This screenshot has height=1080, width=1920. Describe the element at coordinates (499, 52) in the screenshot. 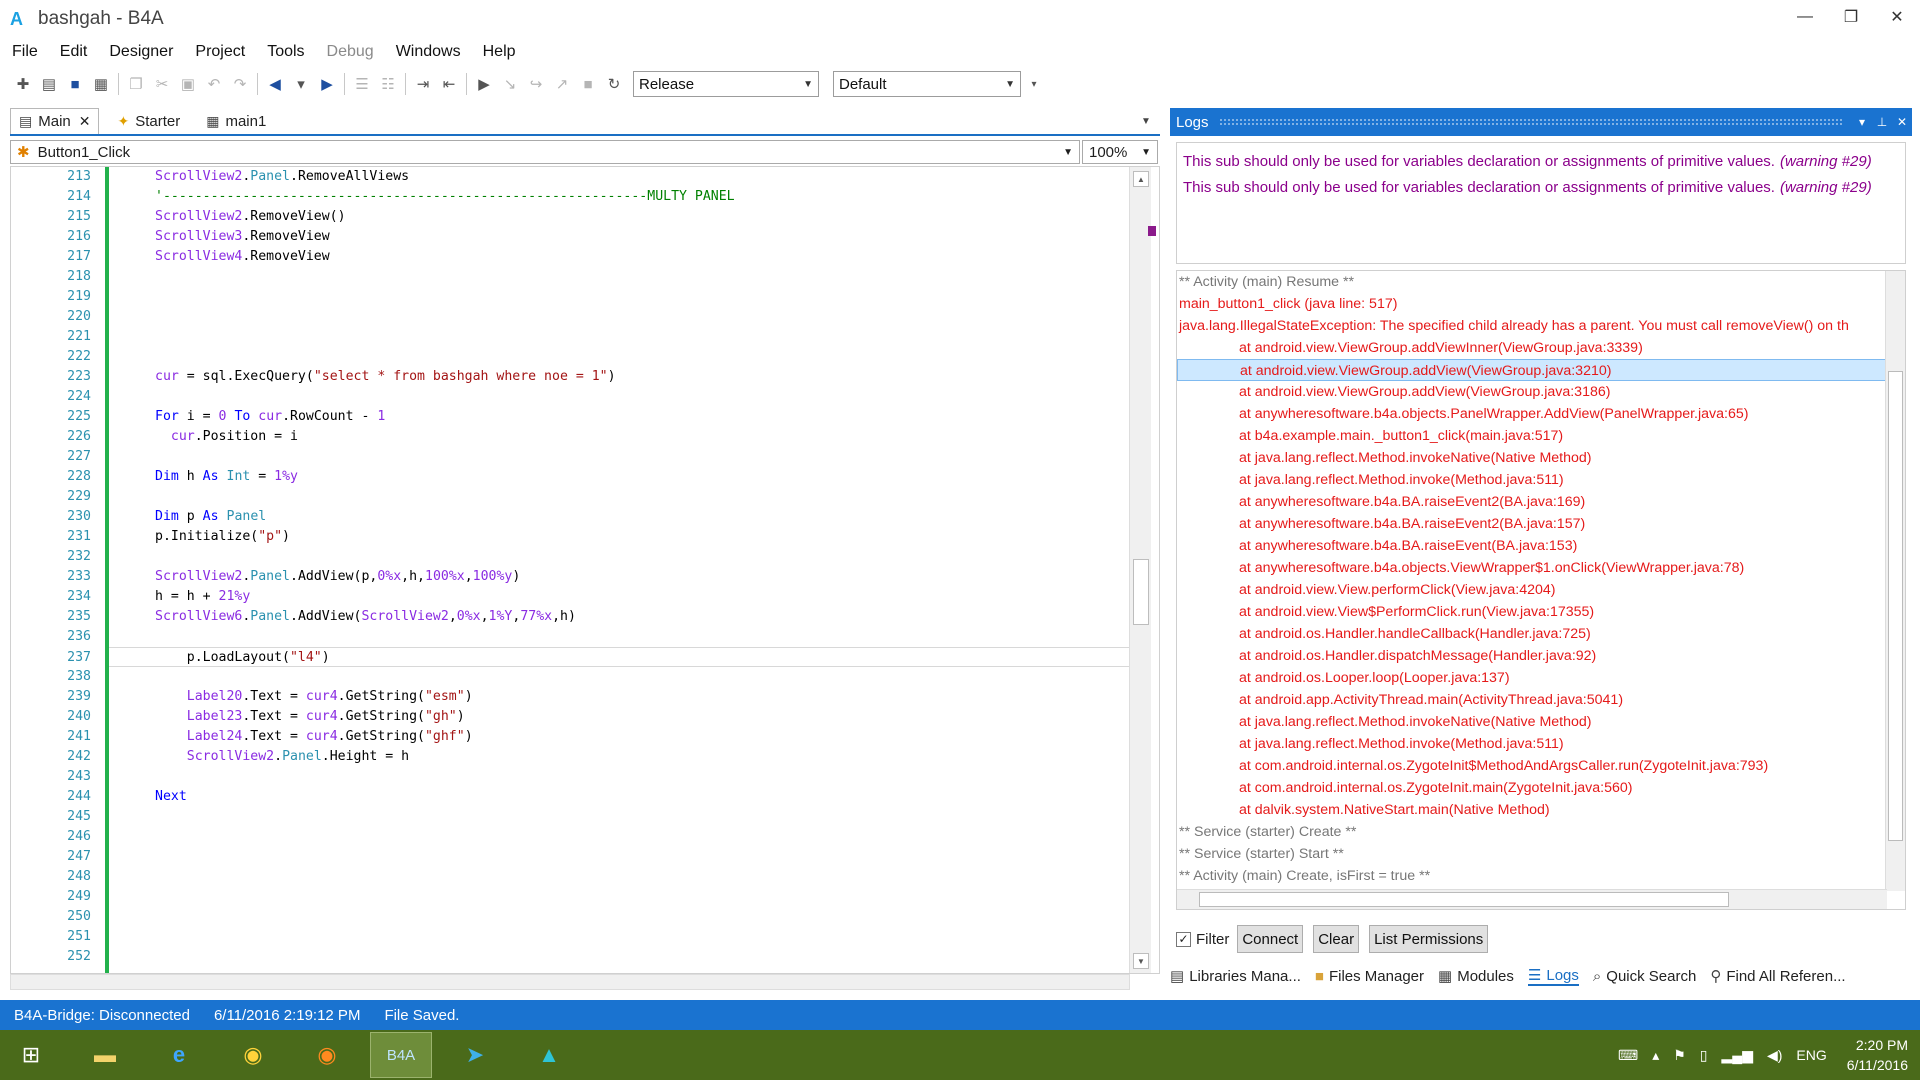

I see `menu-help: Help` at that location.